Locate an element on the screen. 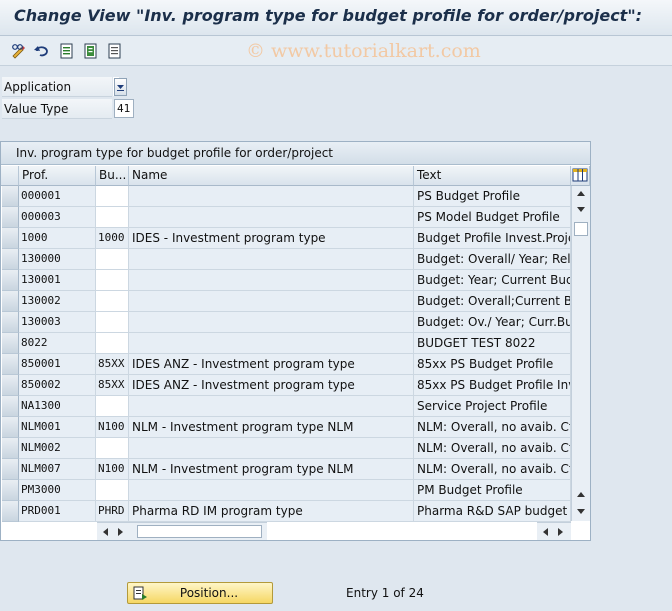 This screenshot has height=611, width=672. table-row: PM3000 PM Budget Profile is located at coordinates (286, 490).